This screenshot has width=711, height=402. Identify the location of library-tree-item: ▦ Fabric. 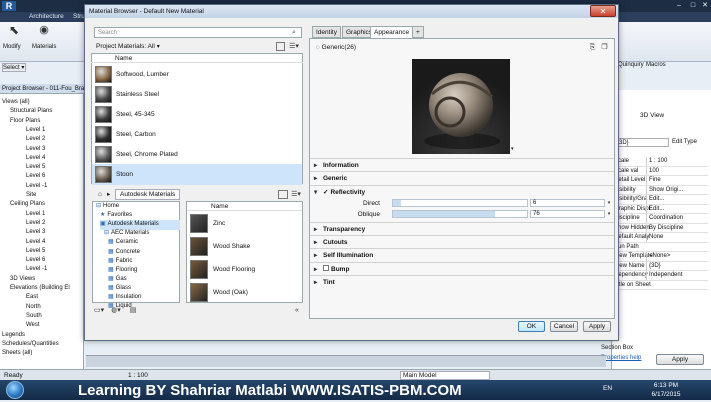
(120, 261).